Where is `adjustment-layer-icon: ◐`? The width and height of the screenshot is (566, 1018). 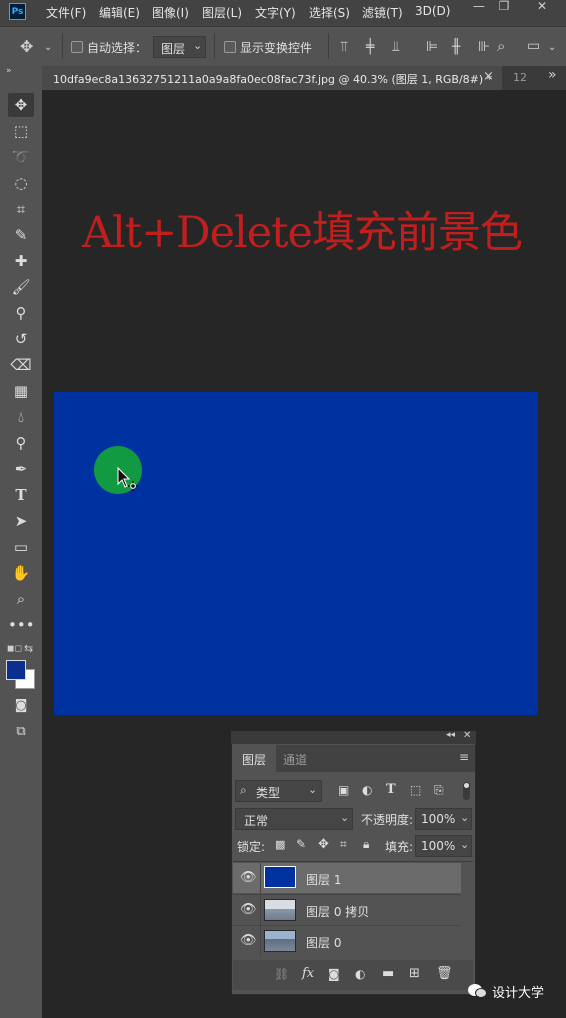 adjustment-layer-icon: ◐ is located at coordinates (360, 974).